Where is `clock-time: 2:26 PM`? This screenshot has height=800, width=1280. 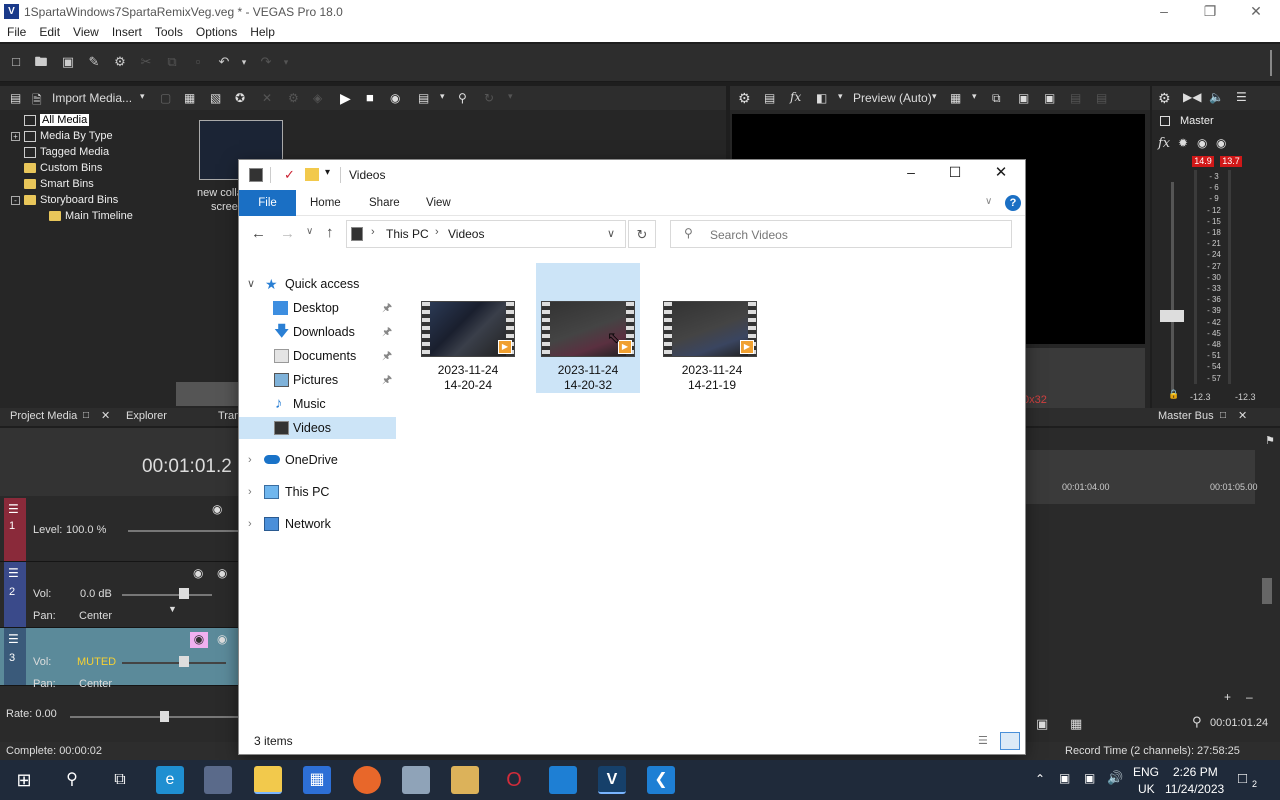
clock-time: 2:26 PM is located at coordinates (1195, 772).